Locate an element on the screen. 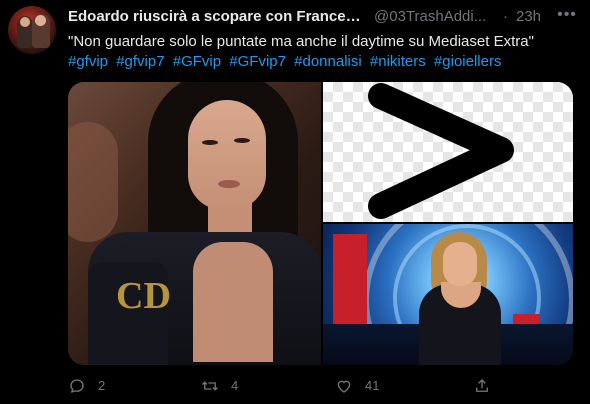  reply-icon is located at coordinates (77, 386).